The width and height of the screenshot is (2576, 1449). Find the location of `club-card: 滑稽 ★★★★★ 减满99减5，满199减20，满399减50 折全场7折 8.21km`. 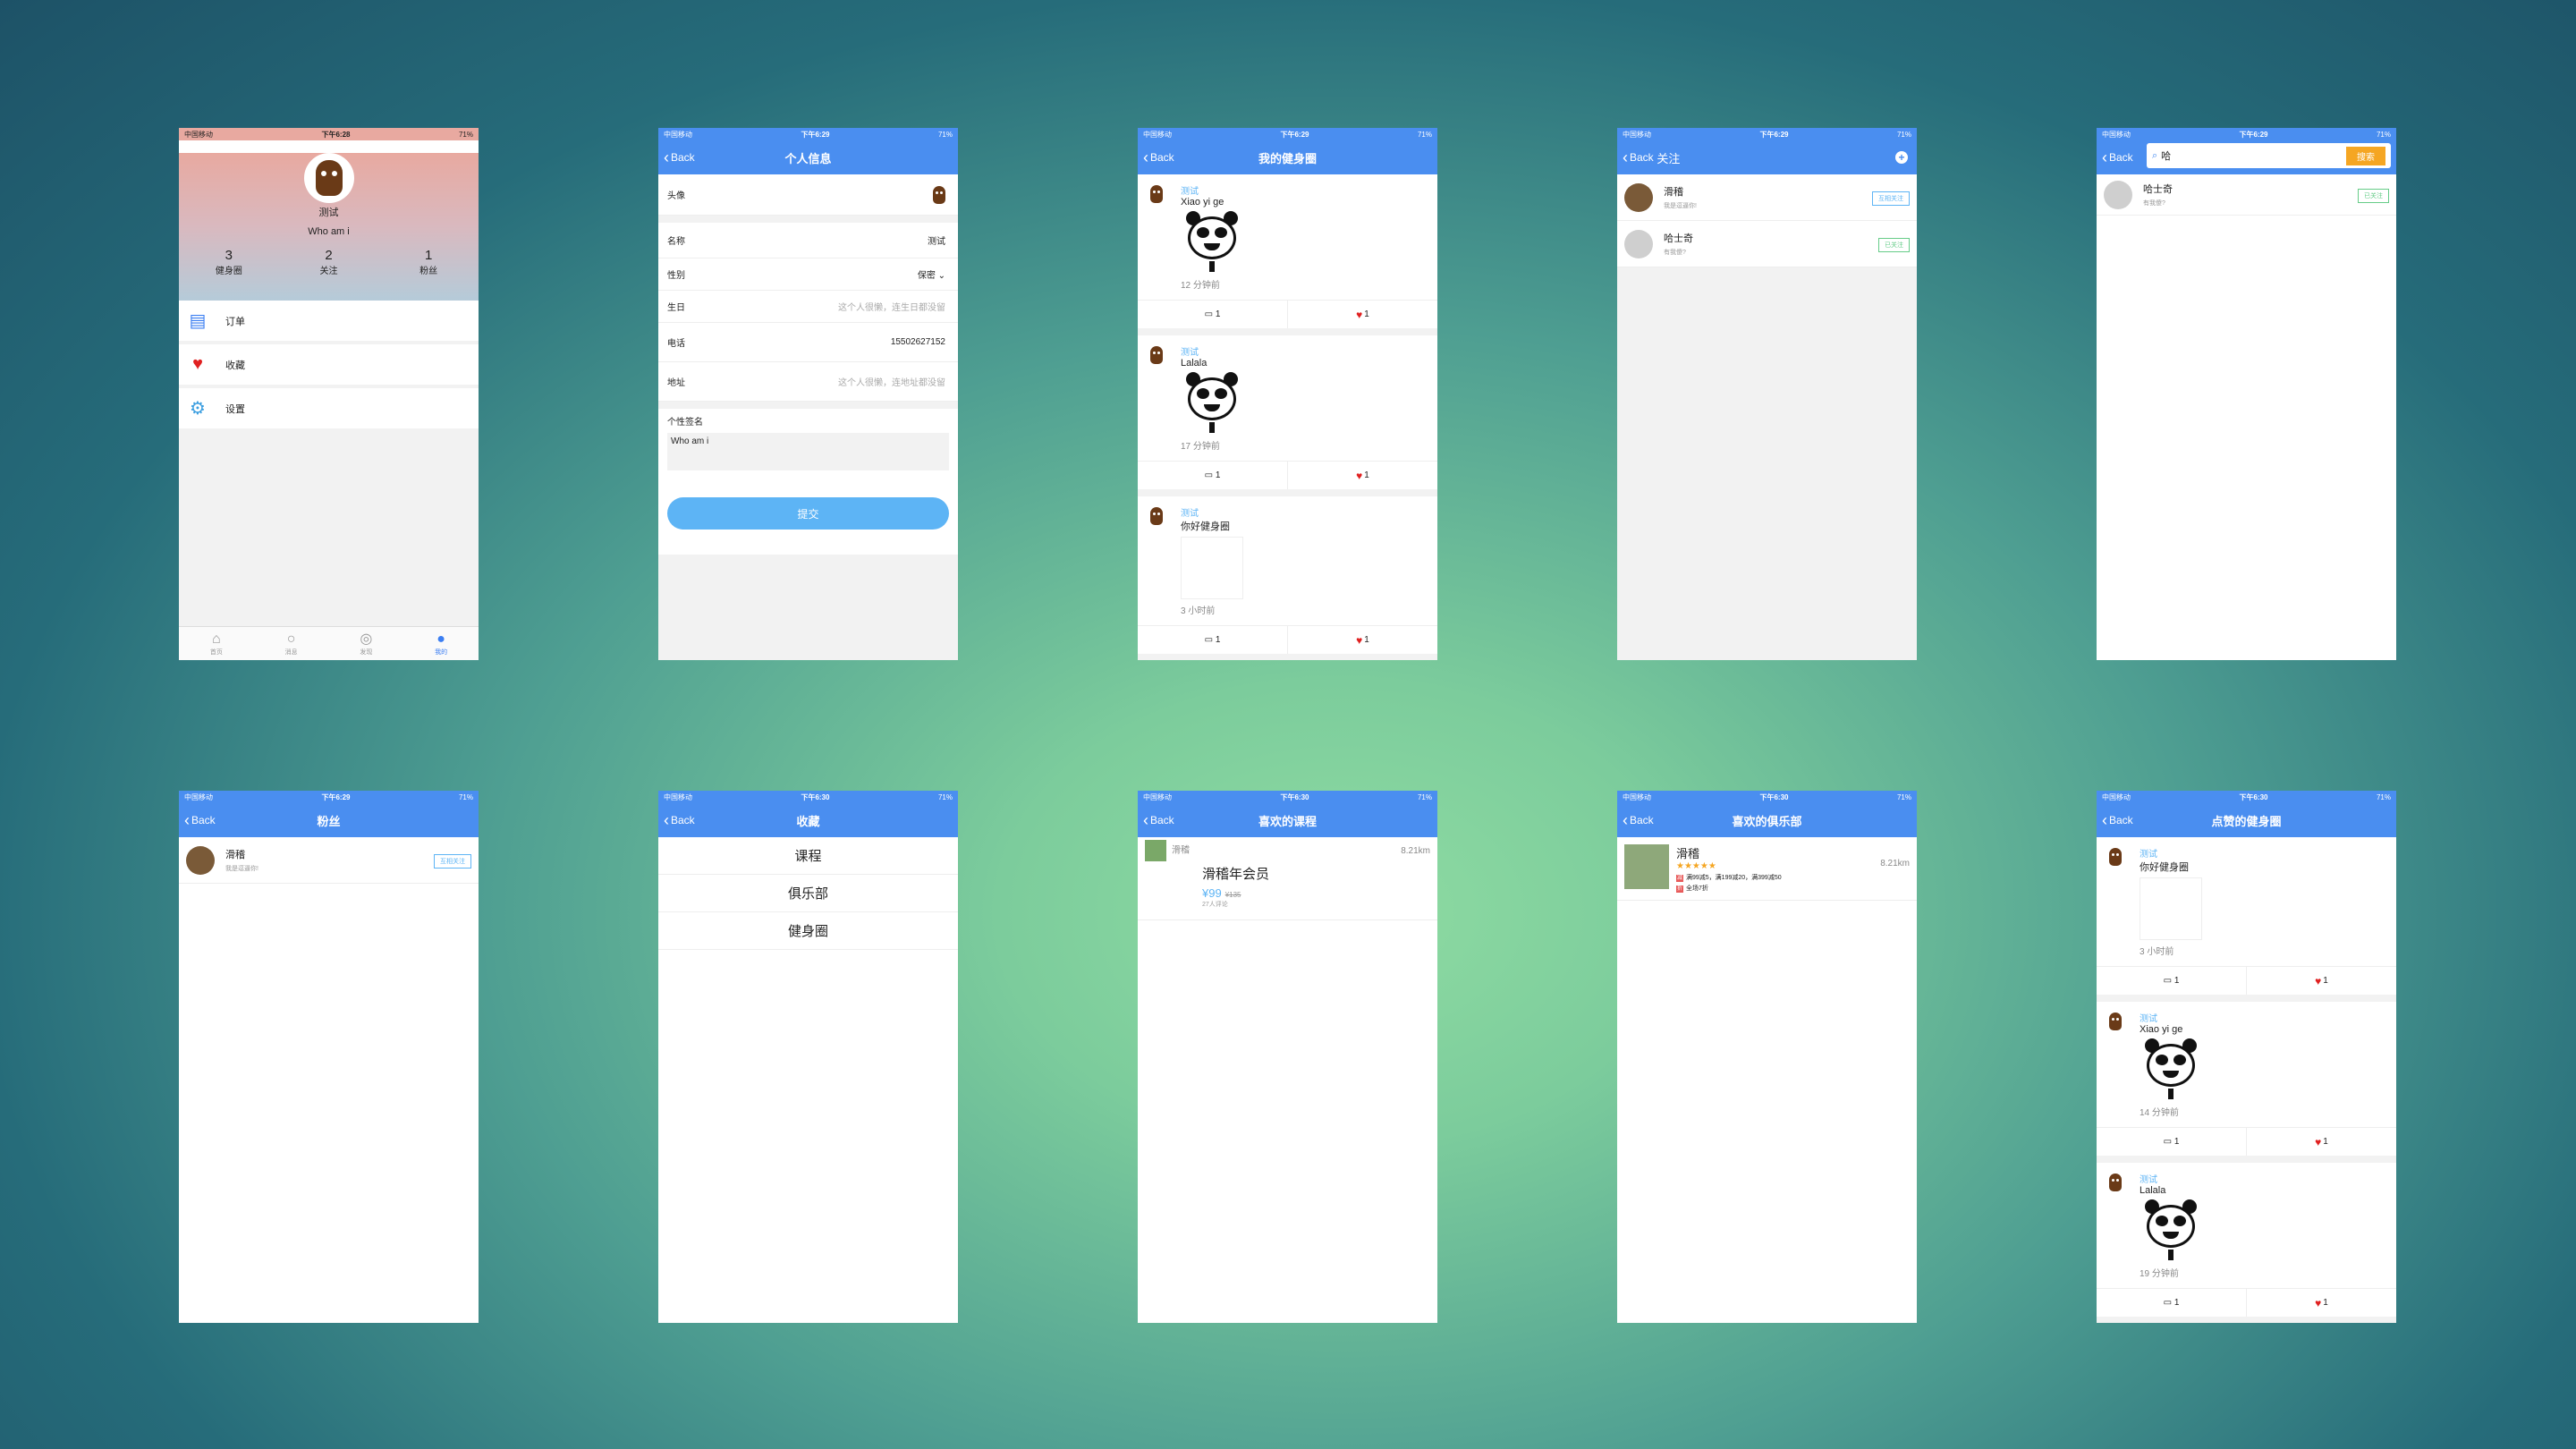

club-card: 滑稽 ★★★★★ 减满99减5，满199减20，满399减50 折全场7折 8.21km is located at coordinates (1767, 869).